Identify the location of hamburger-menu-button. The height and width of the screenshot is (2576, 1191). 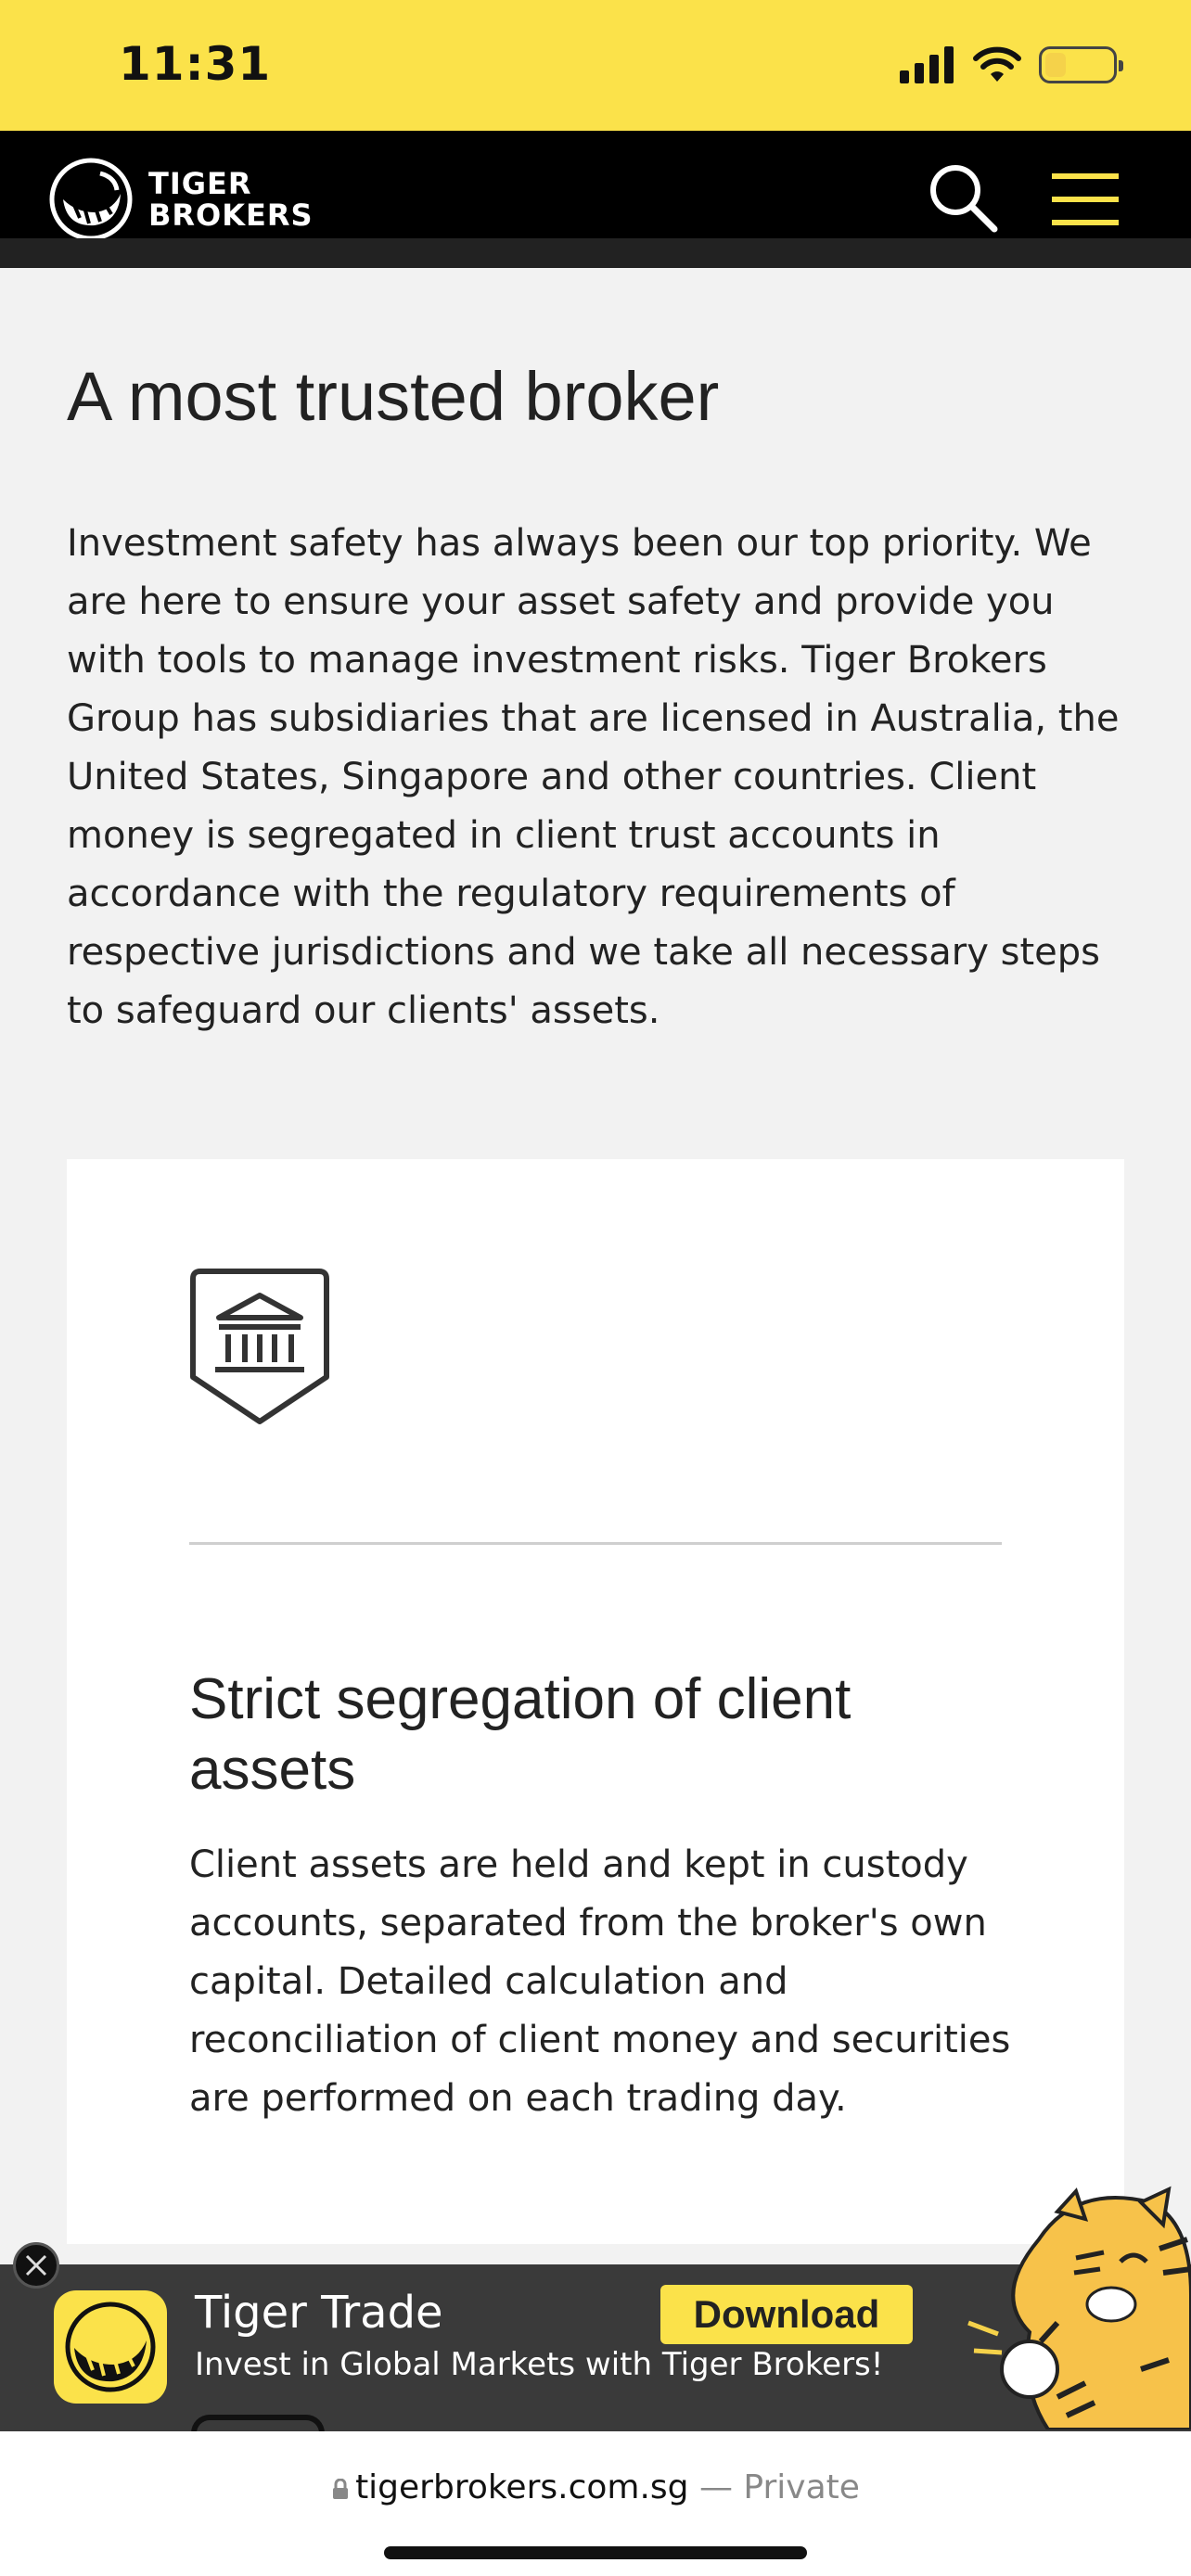
(1085, 199).